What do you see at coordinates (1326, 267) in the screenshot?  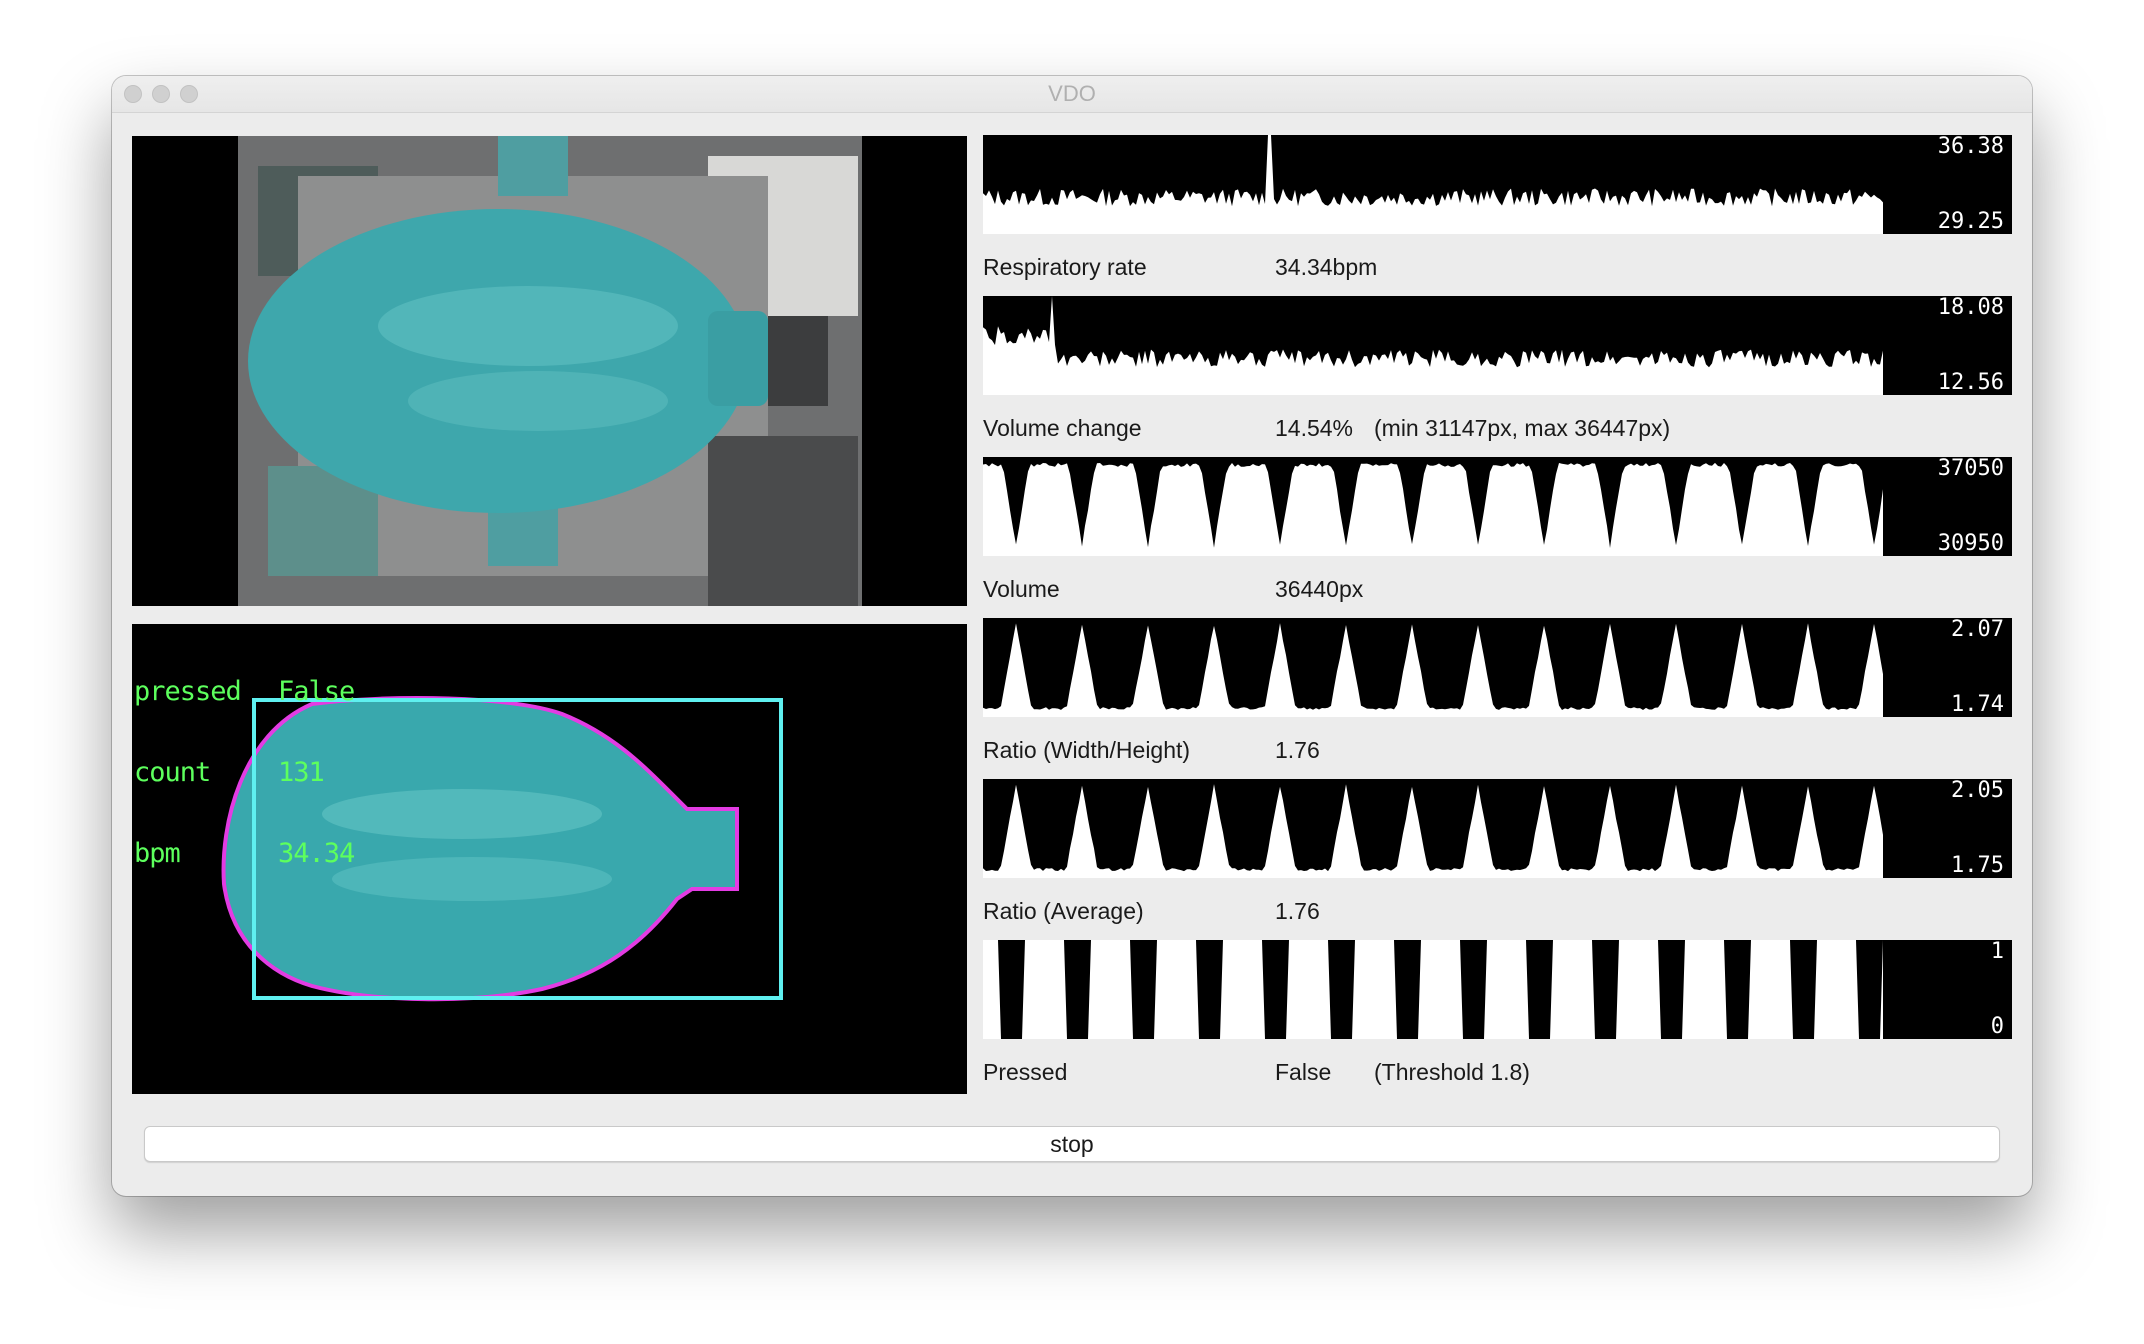 I see `metric-value: 34.34bpm` at bounding box center [1326, 267].